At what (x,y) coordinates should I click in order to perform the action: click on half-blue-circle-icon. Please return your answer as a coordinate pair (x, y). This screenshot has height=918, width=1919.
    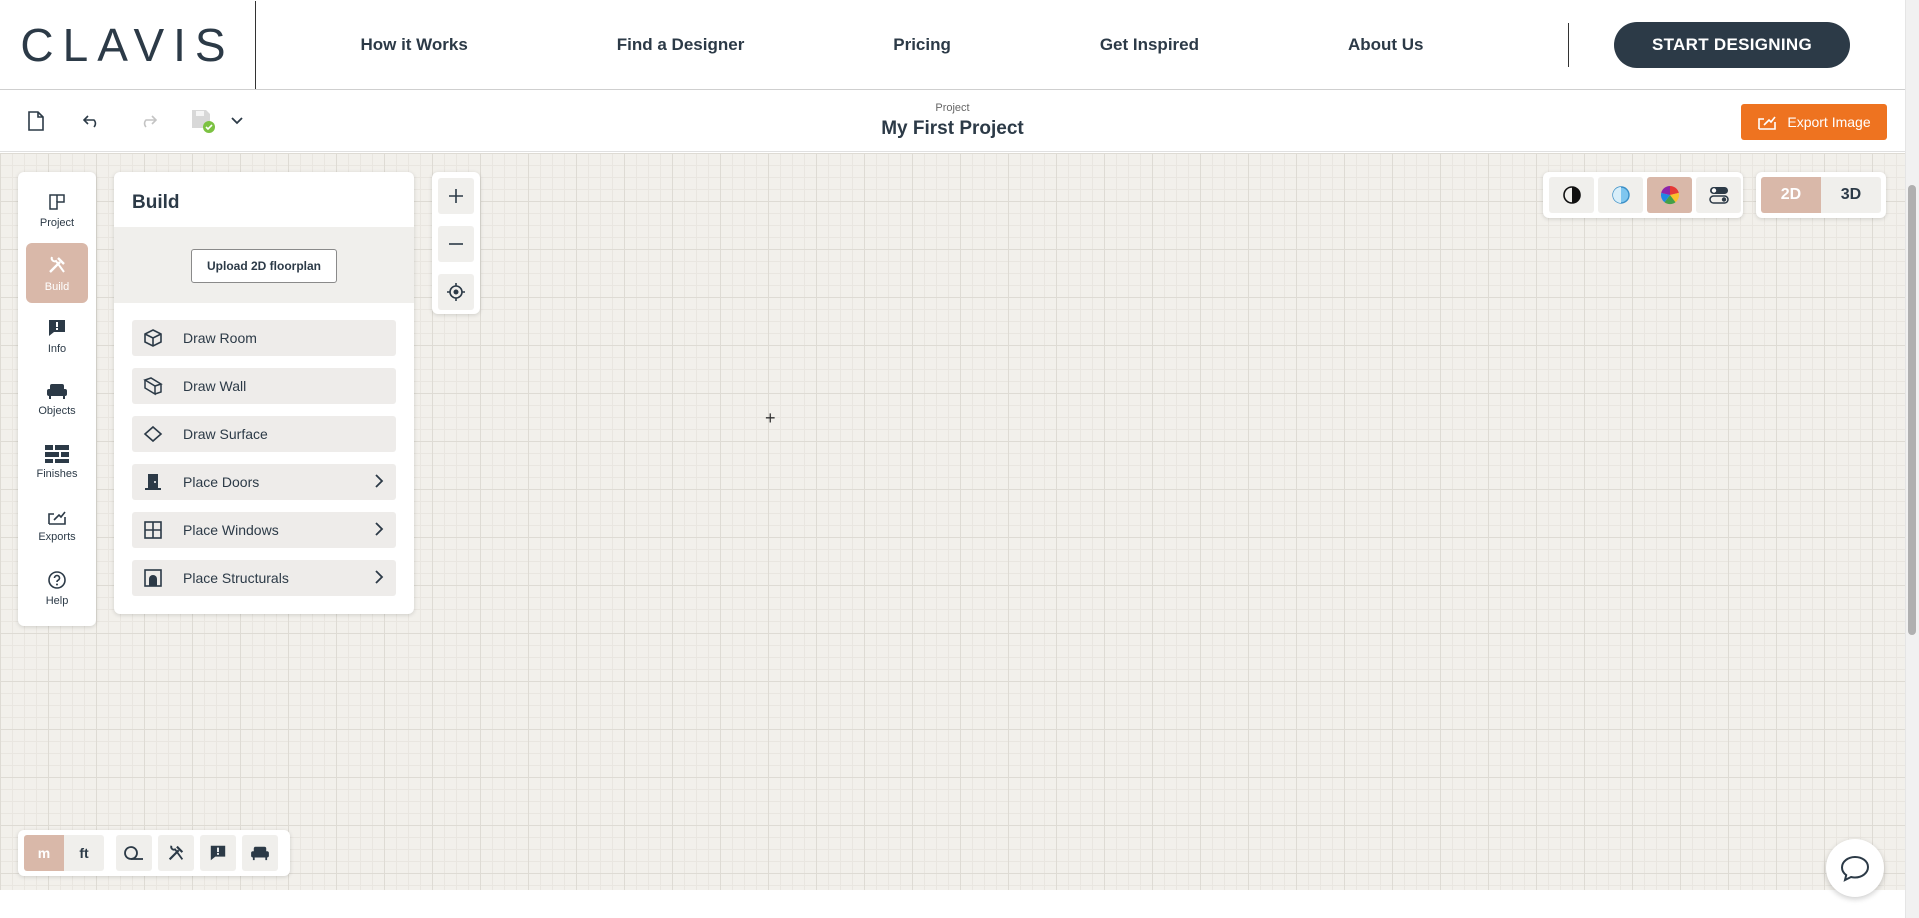
    Looking at the image, I should click on (1620, 195).